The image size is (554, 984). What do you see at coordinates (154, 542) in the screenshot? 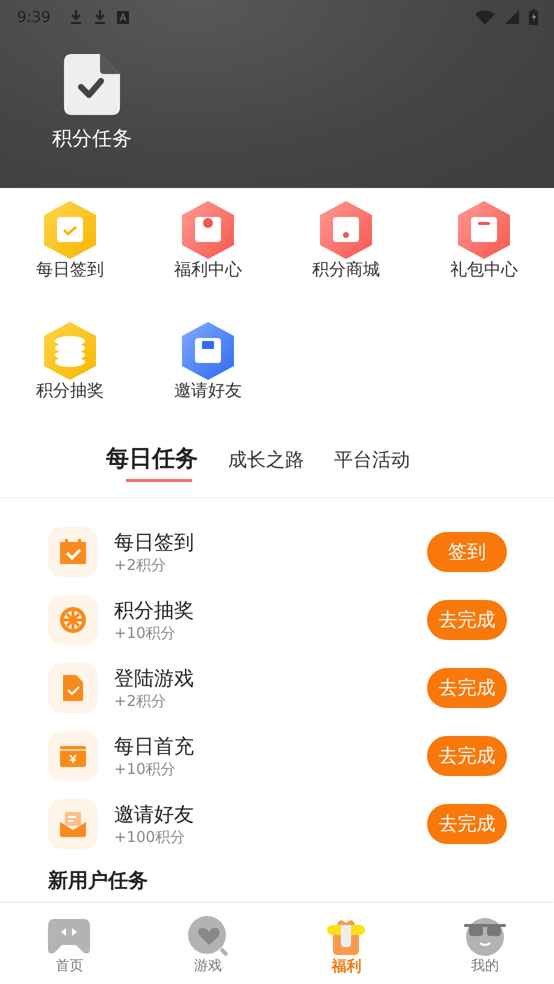
I see `task-title: 每日签到` at bounding box center [154, 542].